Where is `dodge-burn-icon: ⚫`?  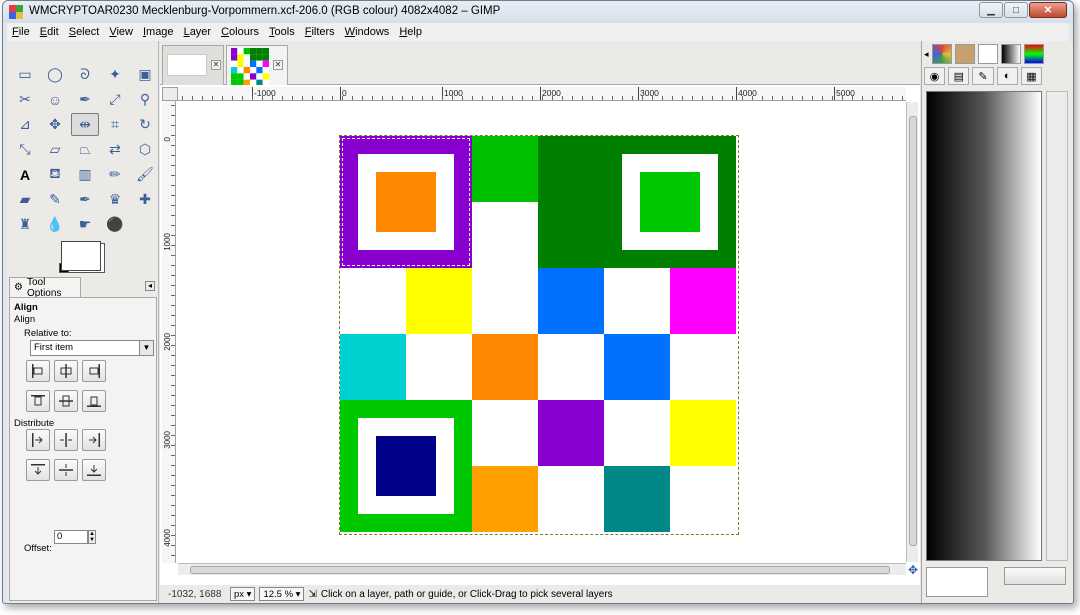 dodge-burn-icon: ⚫ is located at coordinates (115, 224).